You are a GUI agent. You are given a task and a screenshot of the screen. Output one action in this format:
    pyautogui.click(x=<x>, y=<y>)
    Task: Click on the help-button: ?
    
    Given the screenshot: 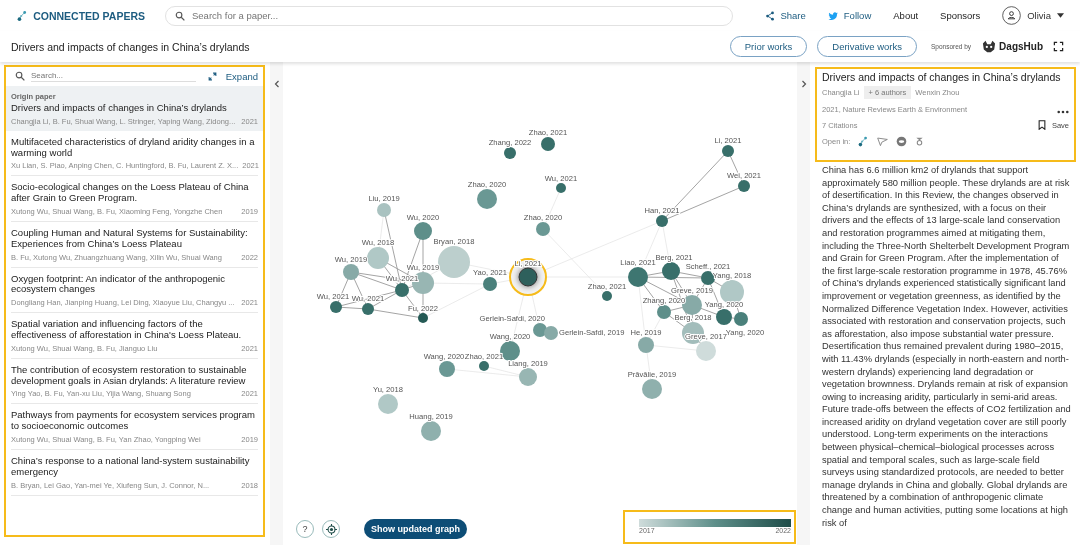 What is the action you would take?
    pyautogui.click(x=305, y=529)
    